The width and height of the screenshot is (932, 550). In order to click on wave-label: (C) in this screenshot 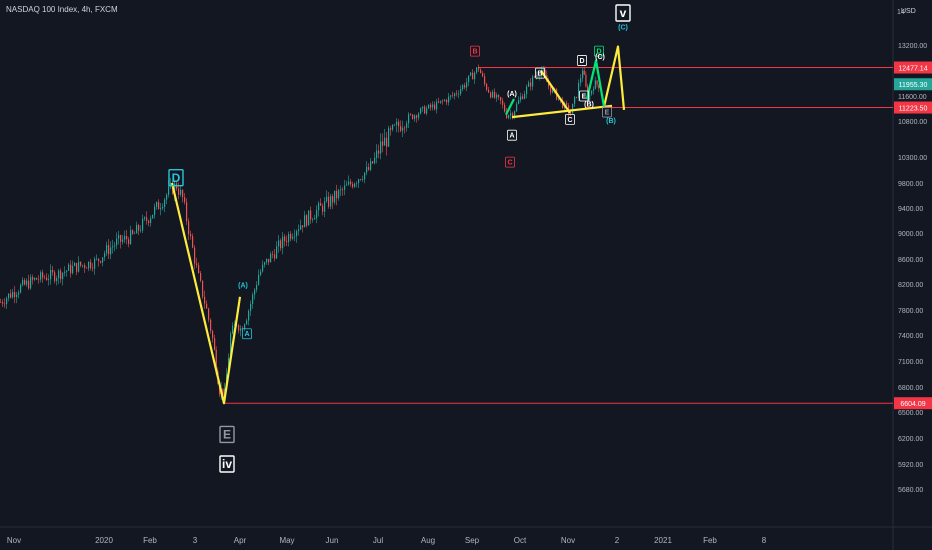, I will do `click(600, 57)`.